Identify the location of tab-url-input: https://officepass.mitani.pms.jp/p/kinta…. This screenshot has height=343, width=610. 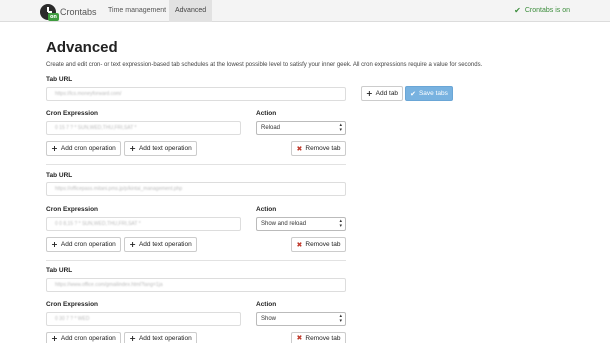
(196, 189).